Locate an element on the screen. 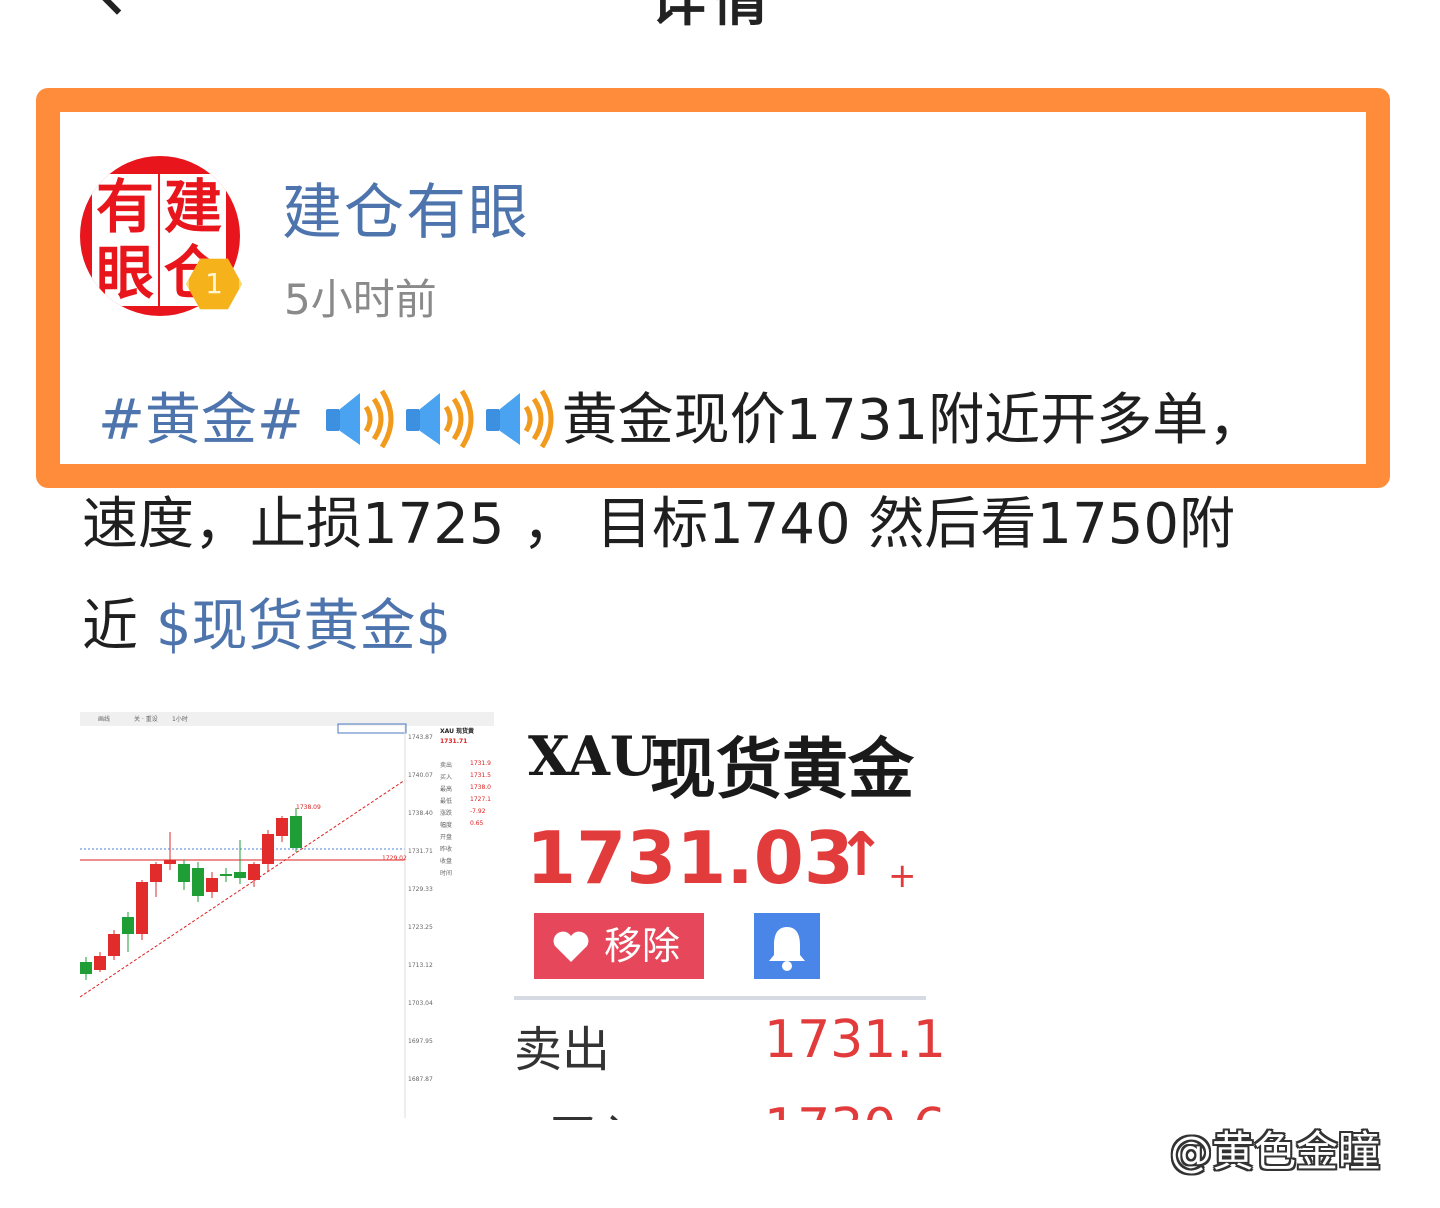 Image resolution: width=1440 pixels, height=1208 pixels. remove-watchlist-button: 移除 is located at coordinates (619, 946).